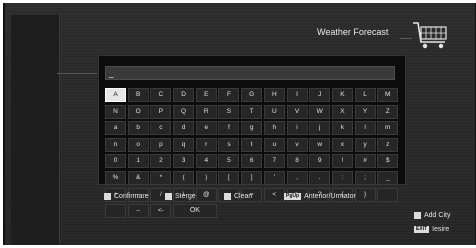 The image size is (476, 248). I want to click on keyboard-key: U, so click(274, 111).